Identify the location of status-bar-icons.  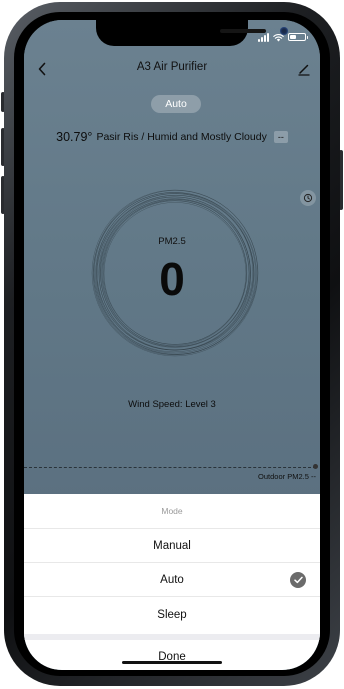
(283, 37).